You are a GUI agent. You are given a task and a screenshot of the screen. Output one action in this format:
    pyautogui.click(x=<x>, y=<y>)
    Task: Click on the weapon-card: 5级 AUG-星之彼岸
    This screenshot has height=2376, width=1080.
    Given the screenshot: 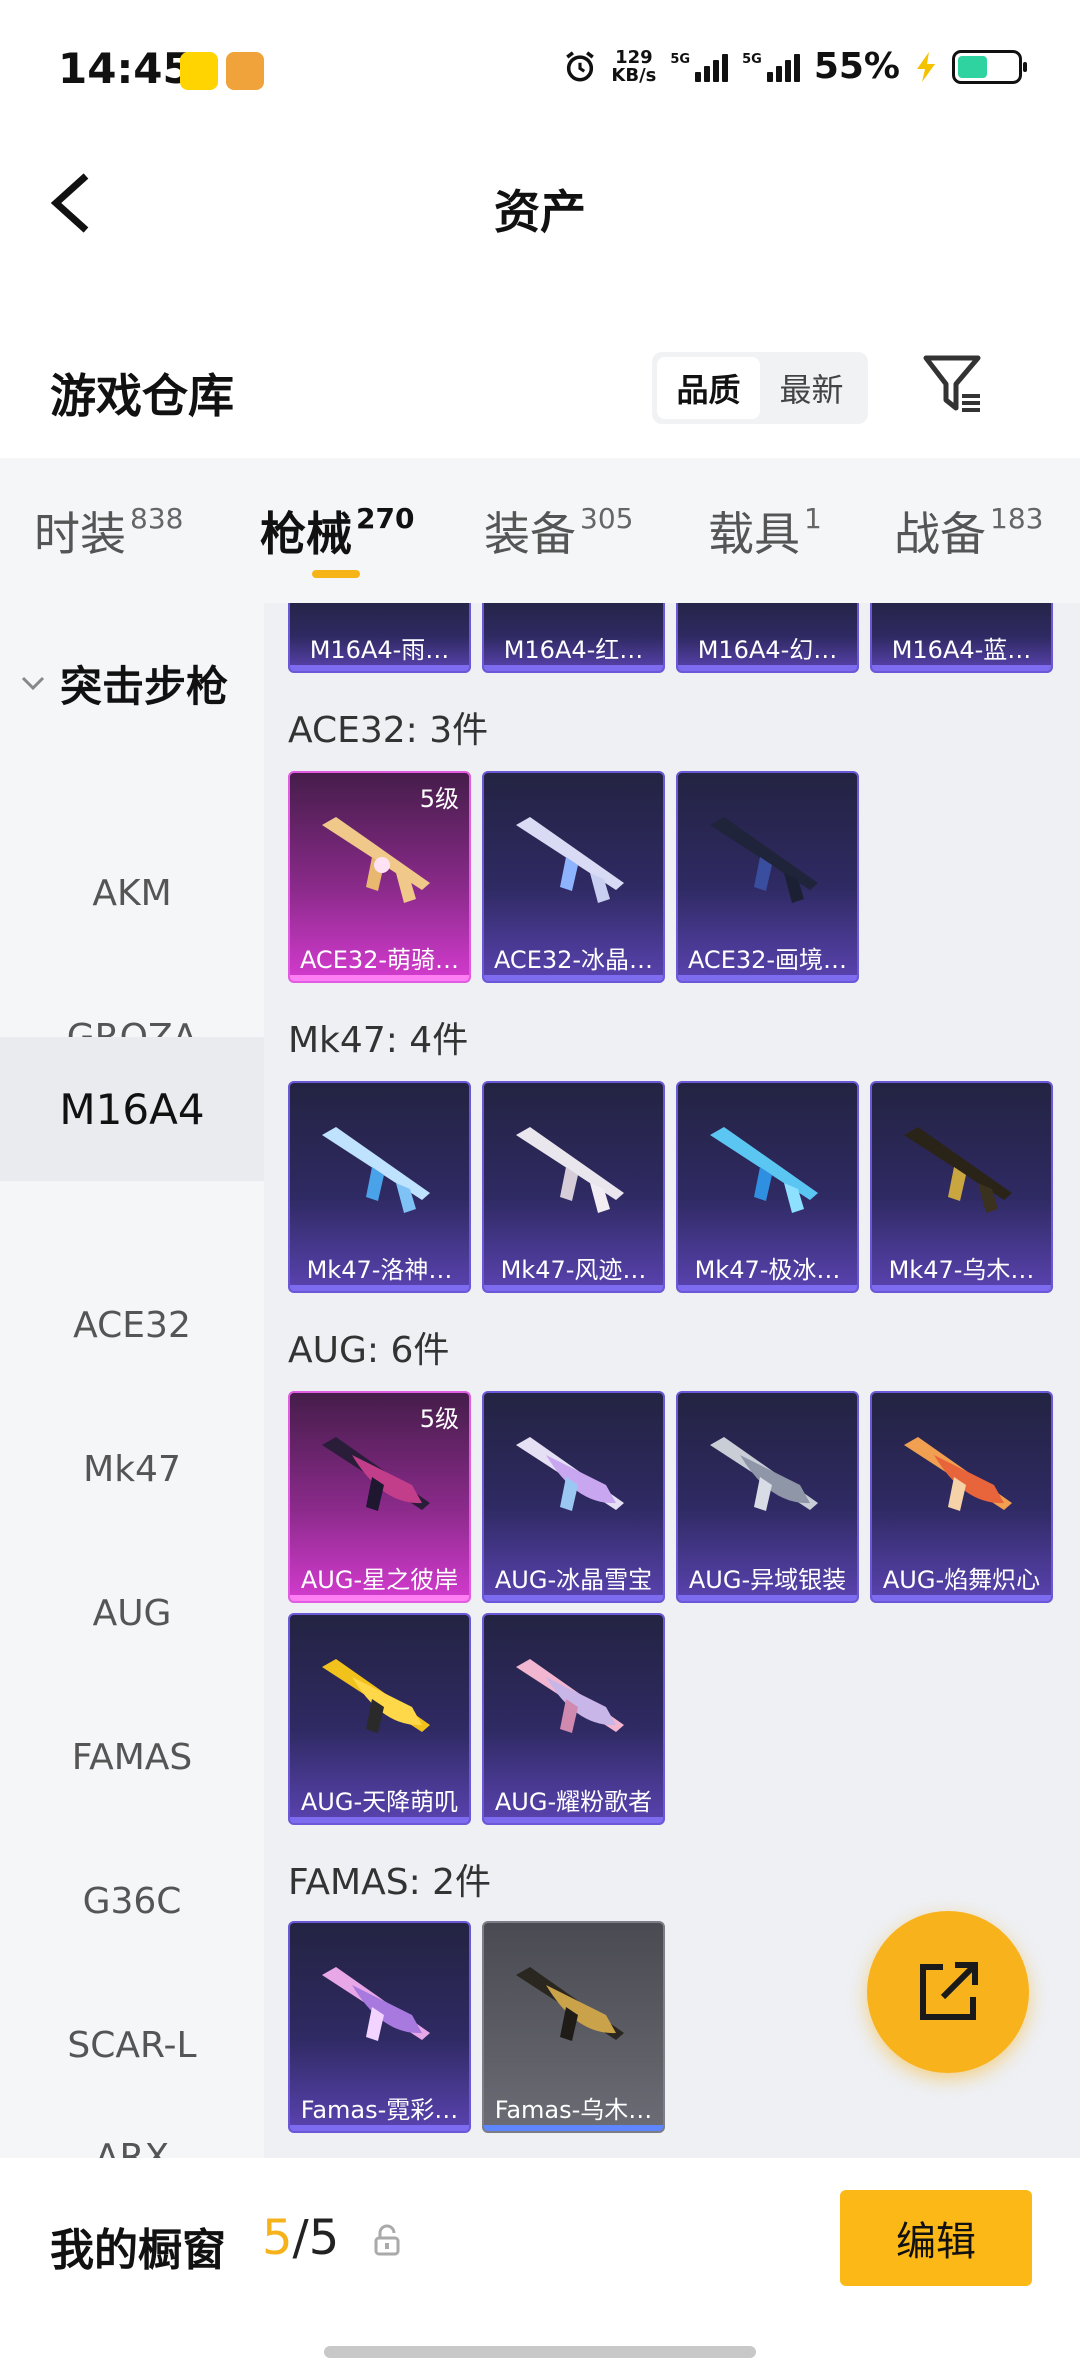 What is the action you would take?
    pyautogui.click(x=379, y=1497)
    